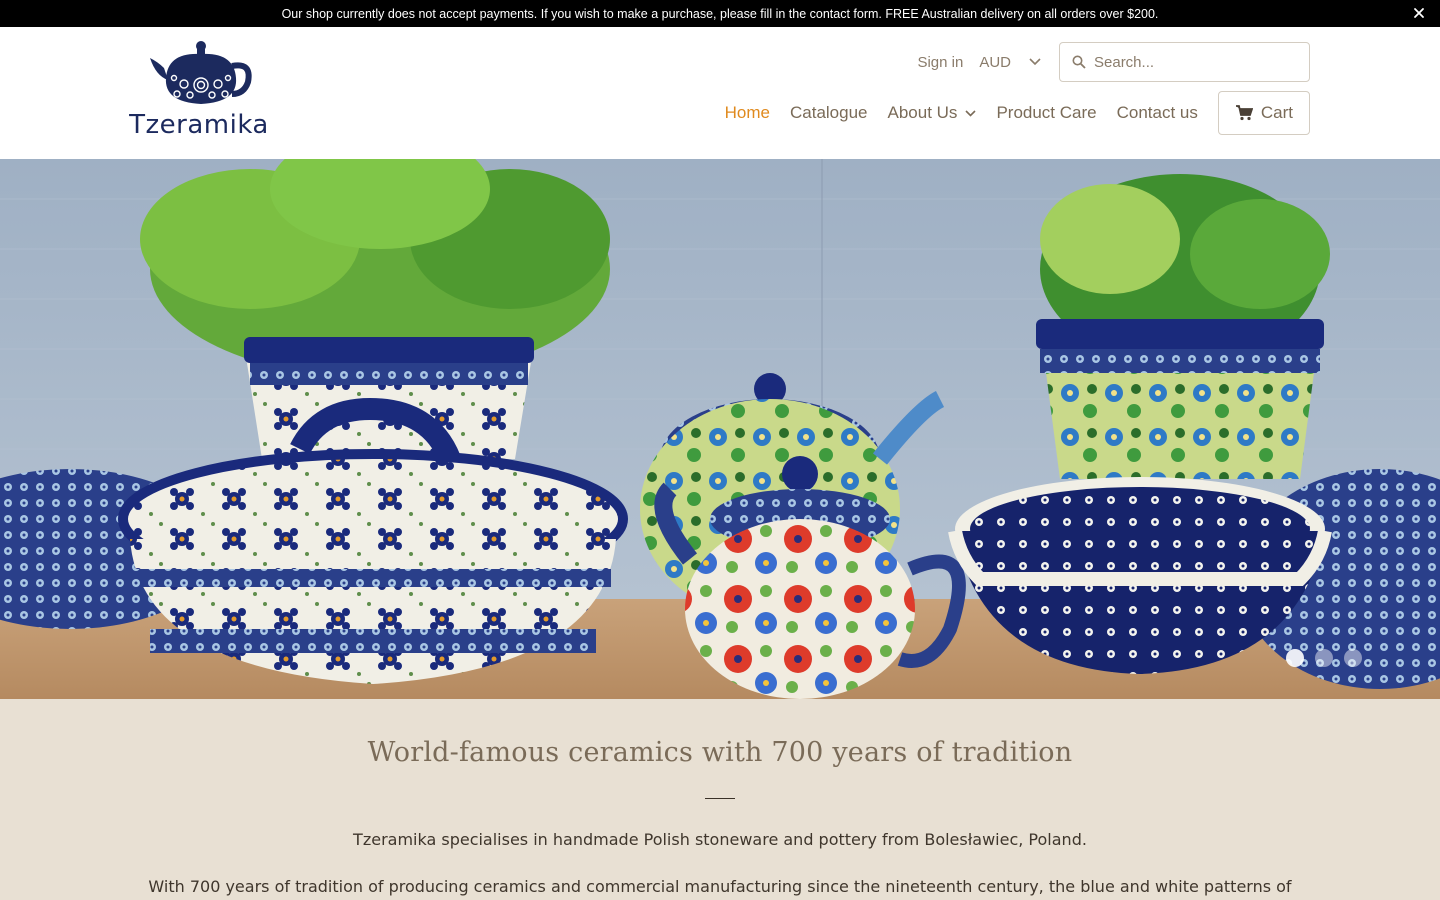  I want to click on close-icon, so click(1419, 13).